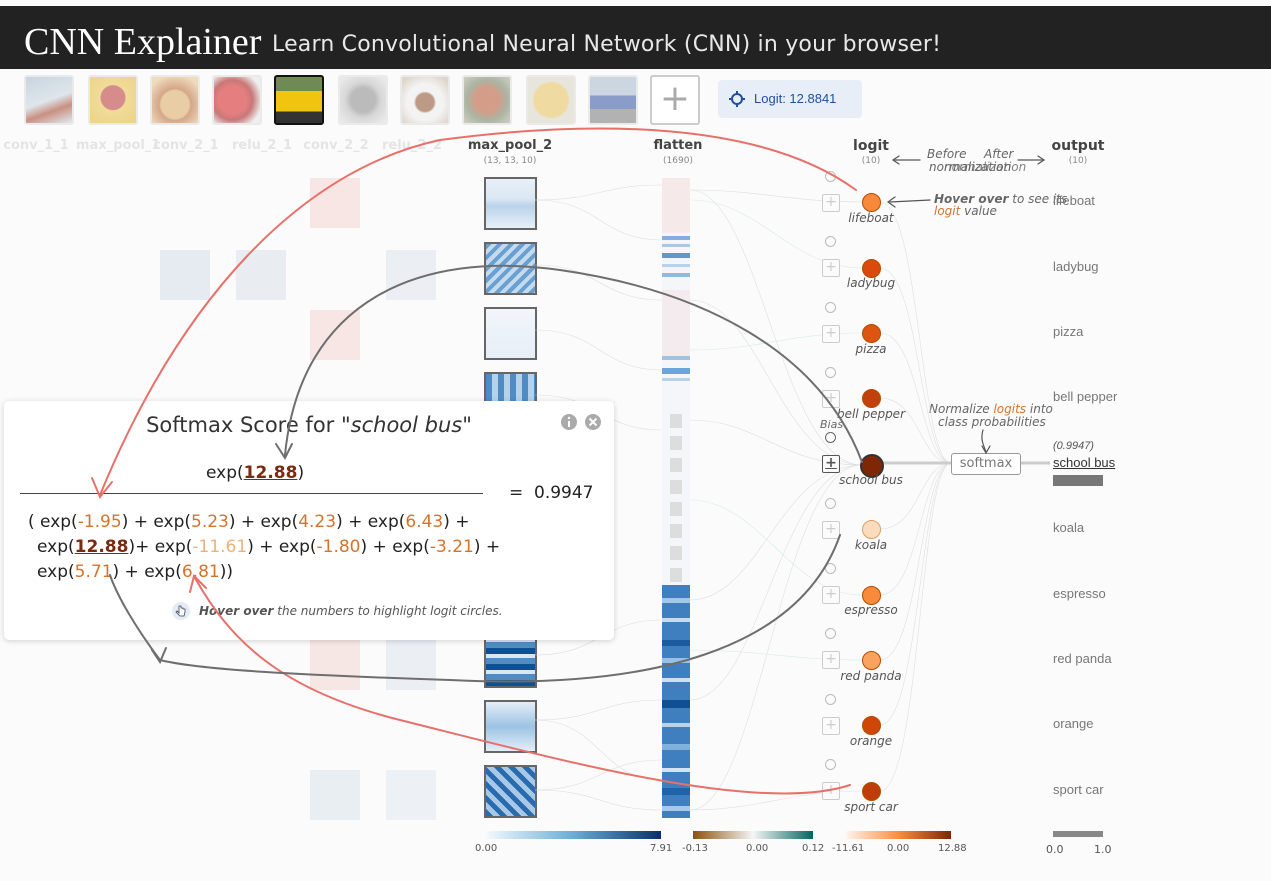 This screenshot has width=1271, height=881. I want to click on softmax-box: softmax, so click(986, 464).